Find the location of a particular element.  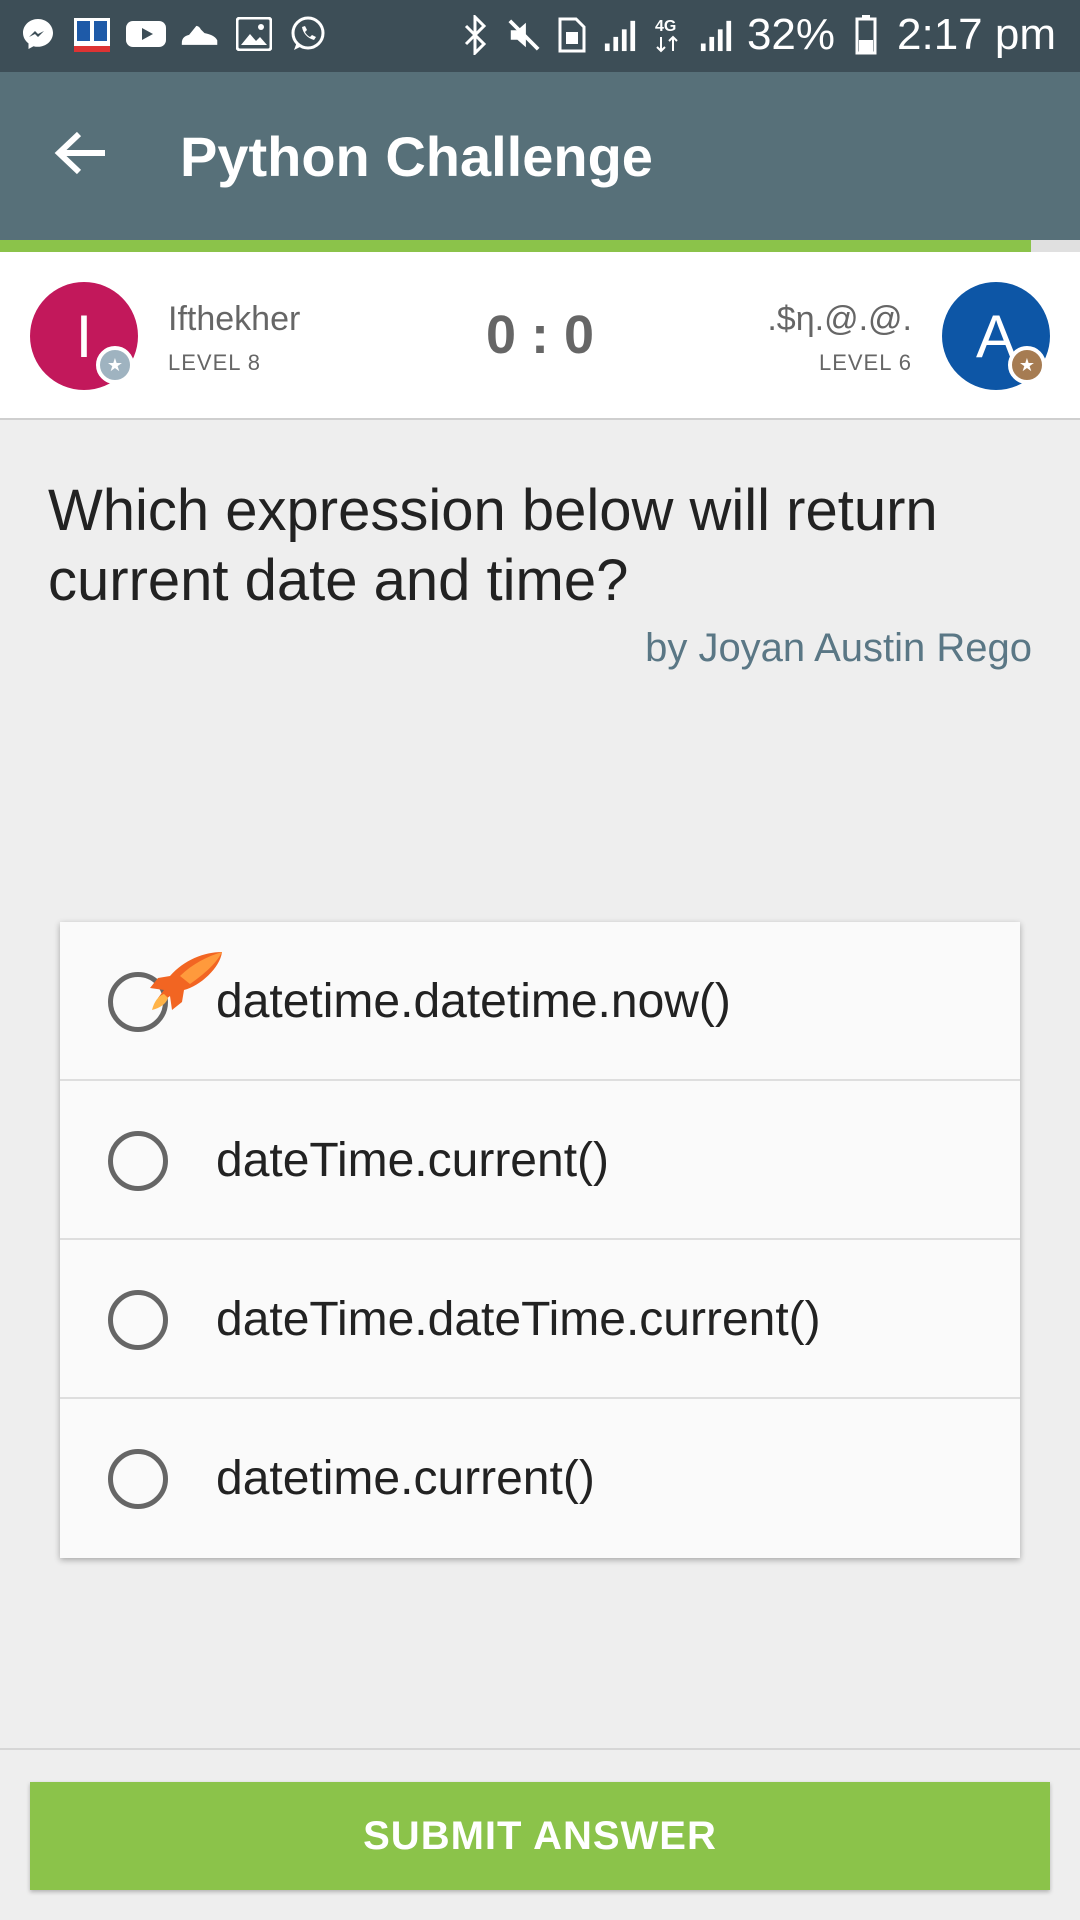

mute-icon is located at coordinates (524, 35).